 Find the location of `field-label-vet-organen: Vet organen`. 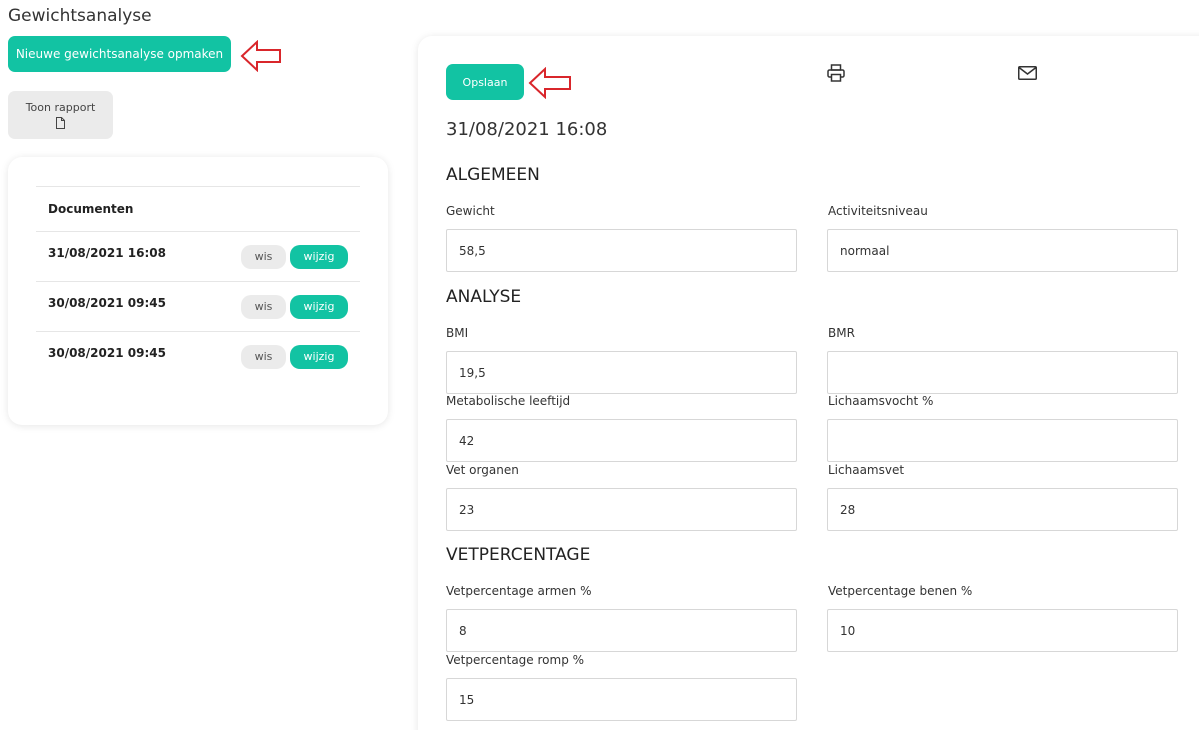

field-label-vet-organen: Vet organen is located at coordinates (482, 470).